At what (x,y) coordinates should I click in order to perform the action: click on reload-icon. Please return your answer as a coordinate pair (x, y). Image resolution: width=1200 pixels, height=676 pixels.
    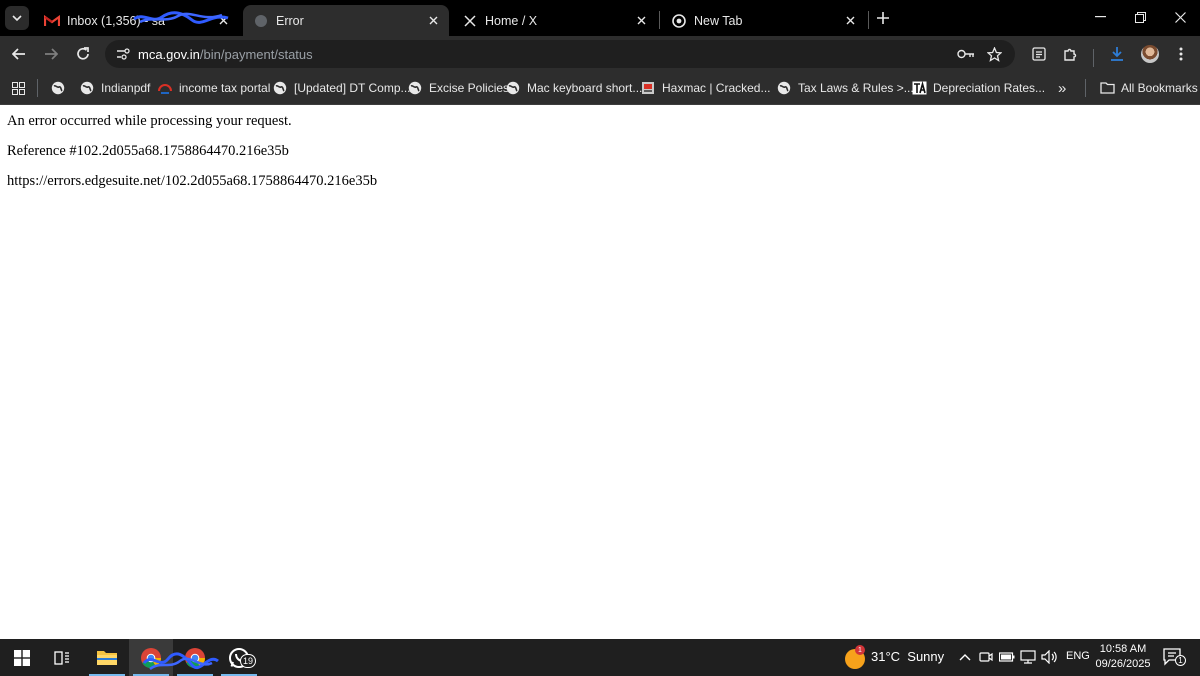
    Looking at the image, I should click on (83, 53).